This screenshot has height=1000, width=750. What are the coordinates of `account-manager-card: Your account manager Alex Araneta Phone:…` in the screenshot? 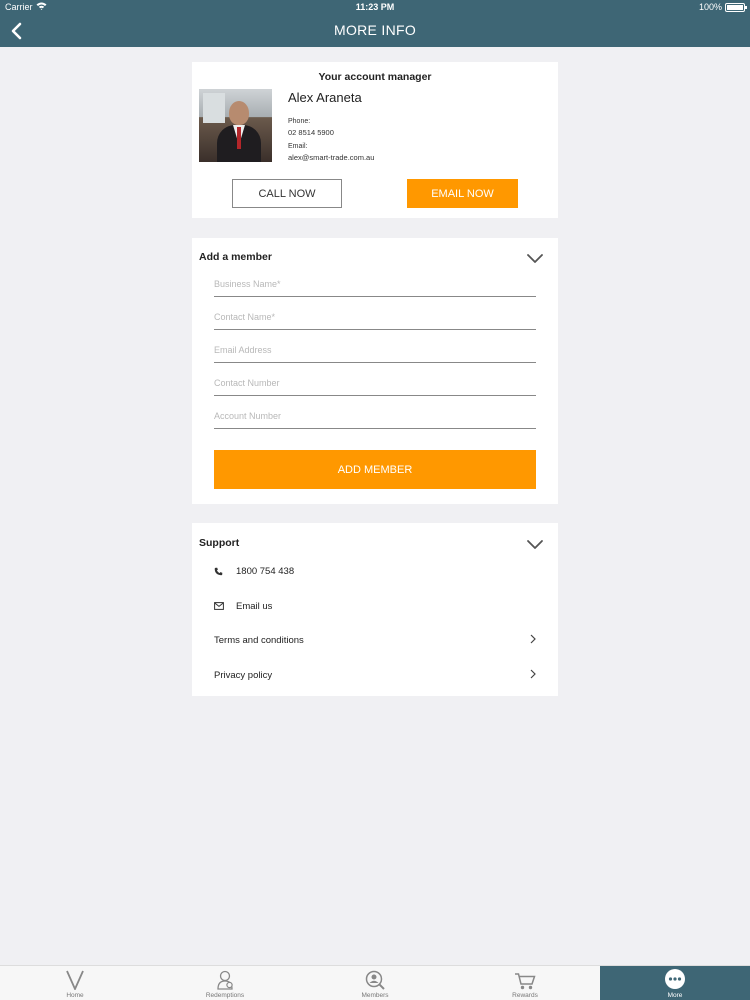 It's located at (375, 140).